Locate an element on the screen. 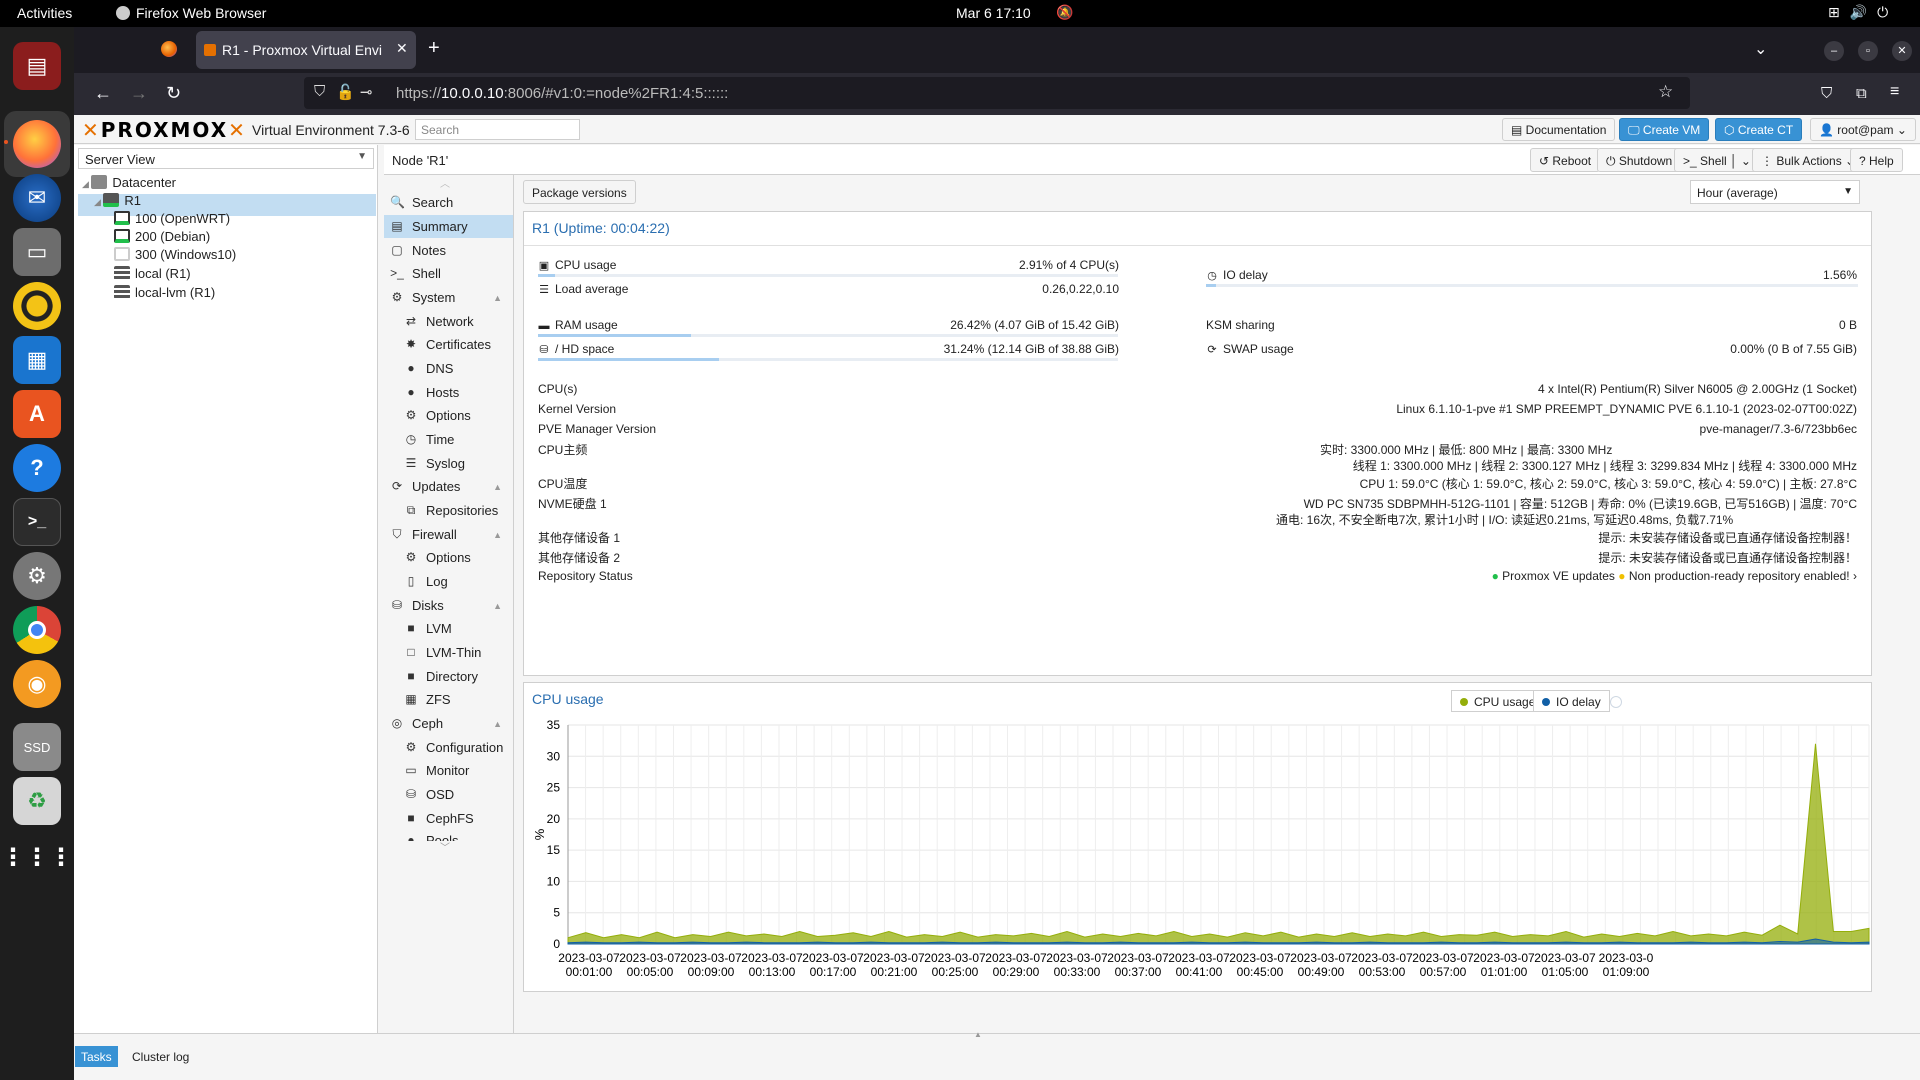  files-icon: ▭ is located at coordinates (37, 252).